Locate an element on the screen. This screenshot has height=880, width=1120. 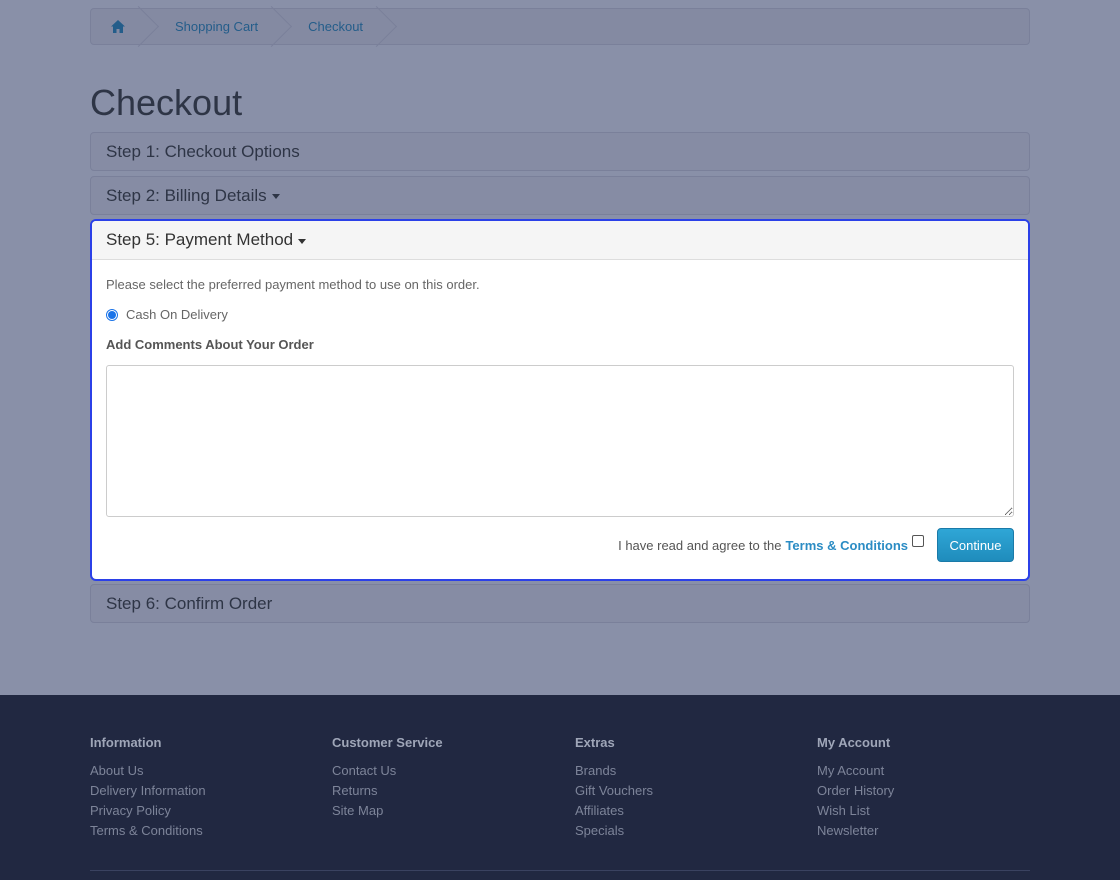
breadcrumb-checkout: Checkout is located at coordinates (330, 26).